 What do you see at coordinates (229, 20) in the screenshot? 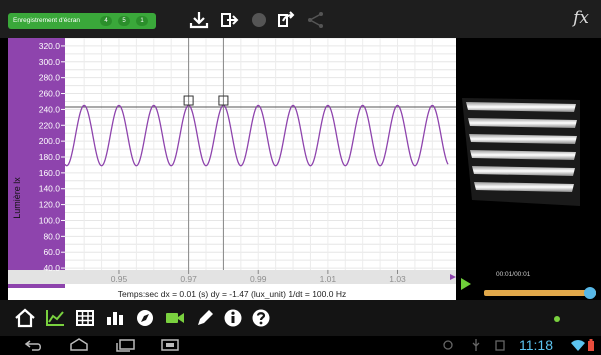
I see `export-icon` at bounding box center [229, 20].